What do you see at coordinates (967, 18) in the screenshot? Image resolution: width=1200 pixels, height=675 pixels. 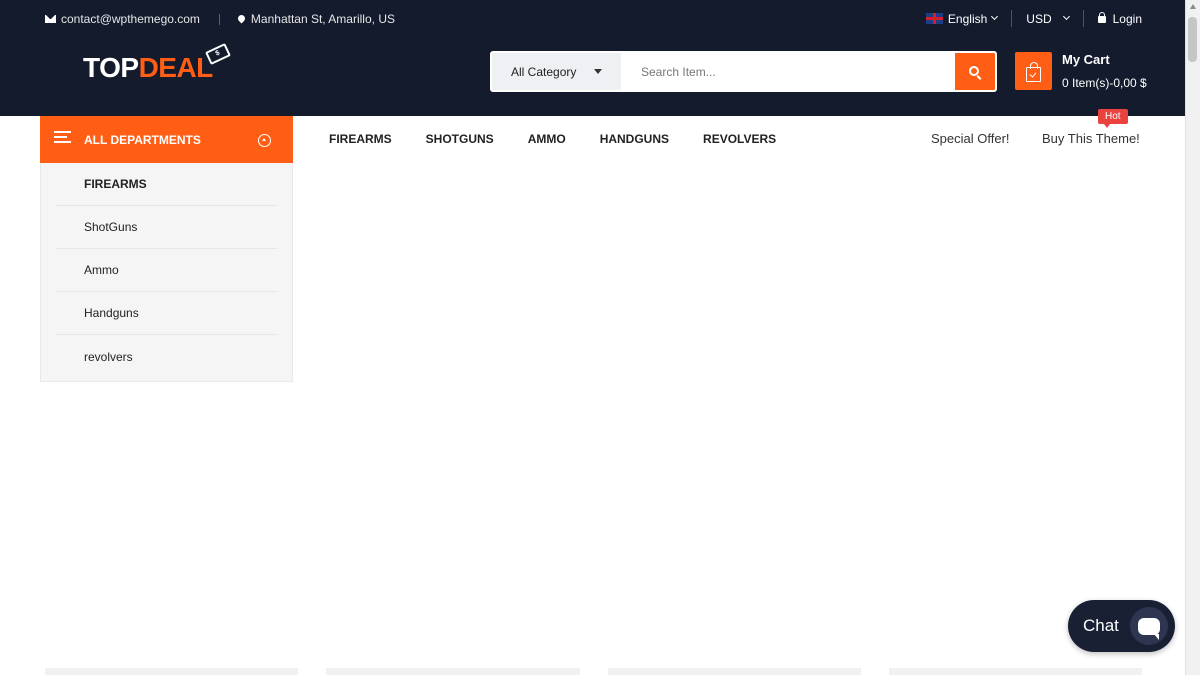 I see `language-label: English` at bounding box center [967, 18].